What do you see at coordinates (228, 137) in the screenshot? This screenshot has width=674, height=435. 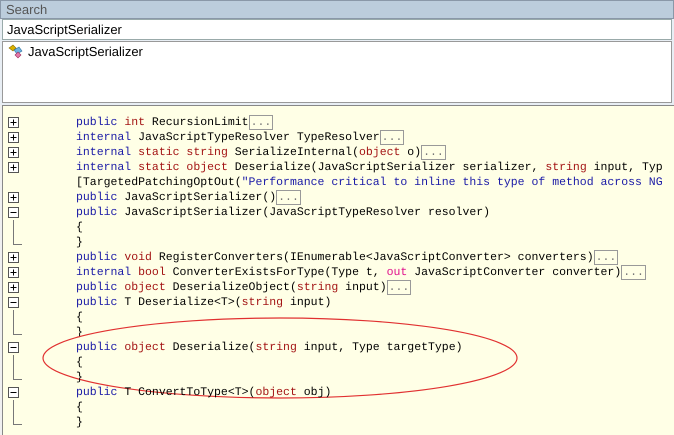 I see `code-line: internal JavaScriptTypeResolver TypeResolver` at bounding box center [228, 137].